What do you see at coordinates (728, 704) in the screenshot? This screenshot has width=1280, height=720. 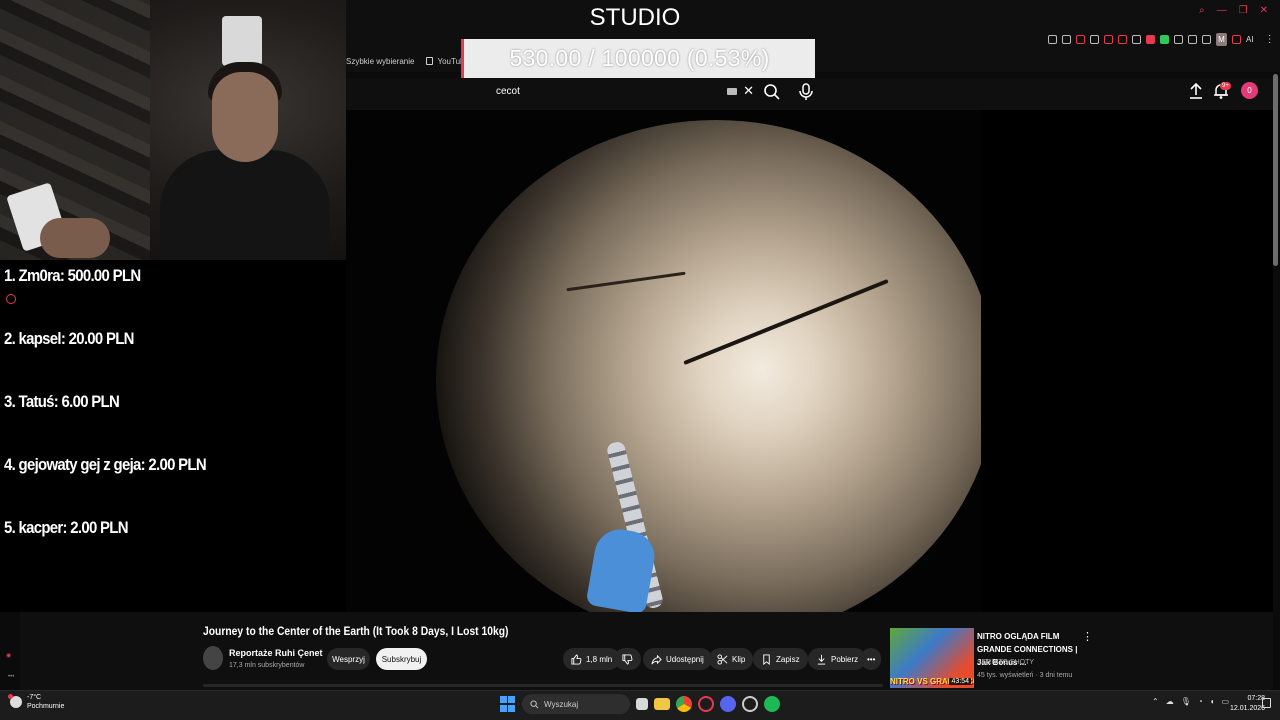 I see `discord-icon` at bounding box center [728, 704].